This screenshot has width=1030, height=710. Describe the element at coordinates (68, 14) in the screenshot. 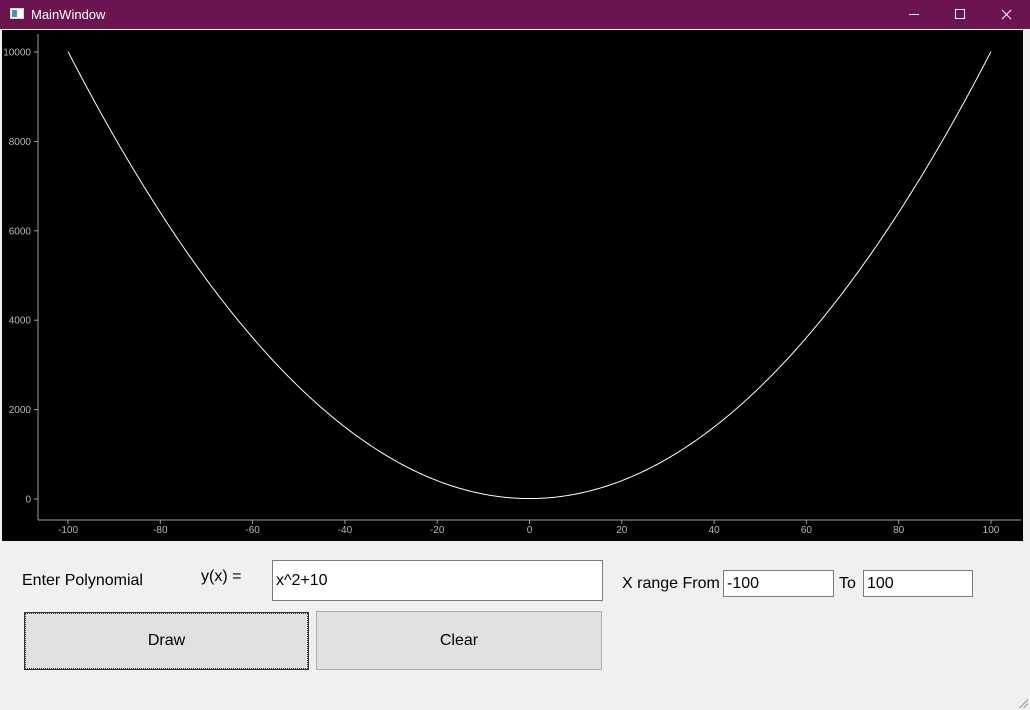

I see `window-title: MainWindow` at that location.